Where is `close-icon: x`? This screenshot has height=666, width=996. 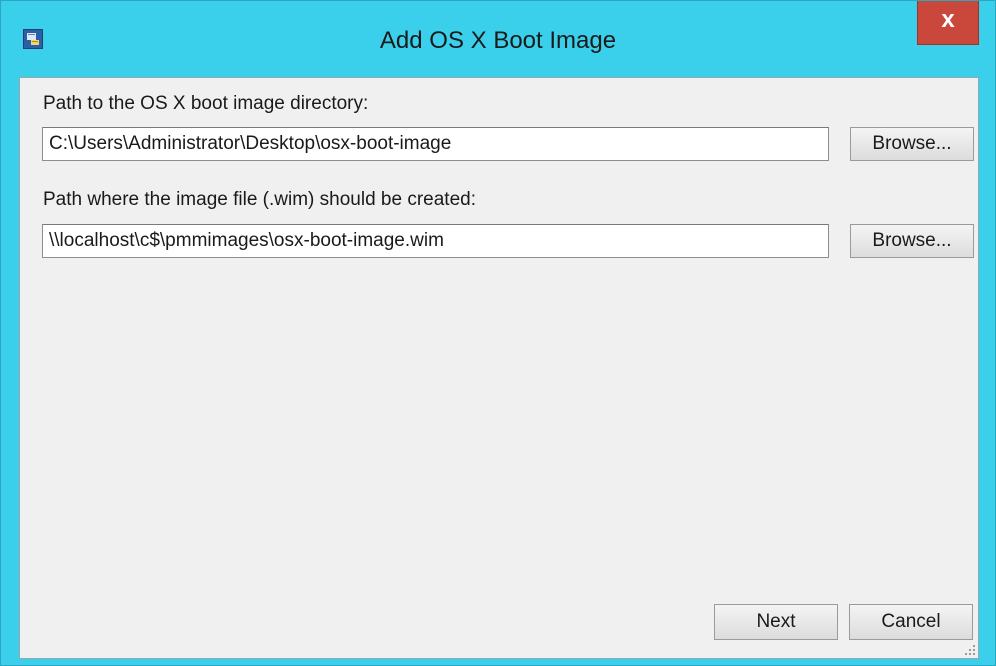 close-icon: x is located at coordinates (948, 19).